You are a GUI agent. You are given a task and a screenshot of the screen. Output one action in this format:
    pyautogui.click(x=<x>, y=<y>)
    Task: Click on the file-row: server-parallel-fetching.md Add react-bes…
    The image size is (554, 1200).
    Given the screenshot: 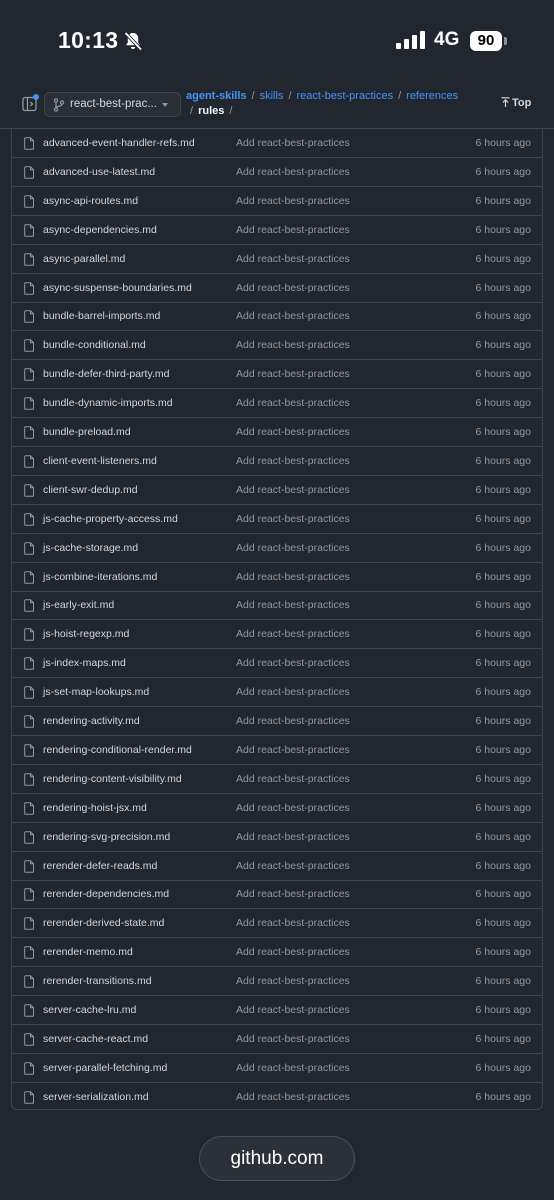 What is the action you would take?
    pyautogui.click(x=277, y=1068)
    